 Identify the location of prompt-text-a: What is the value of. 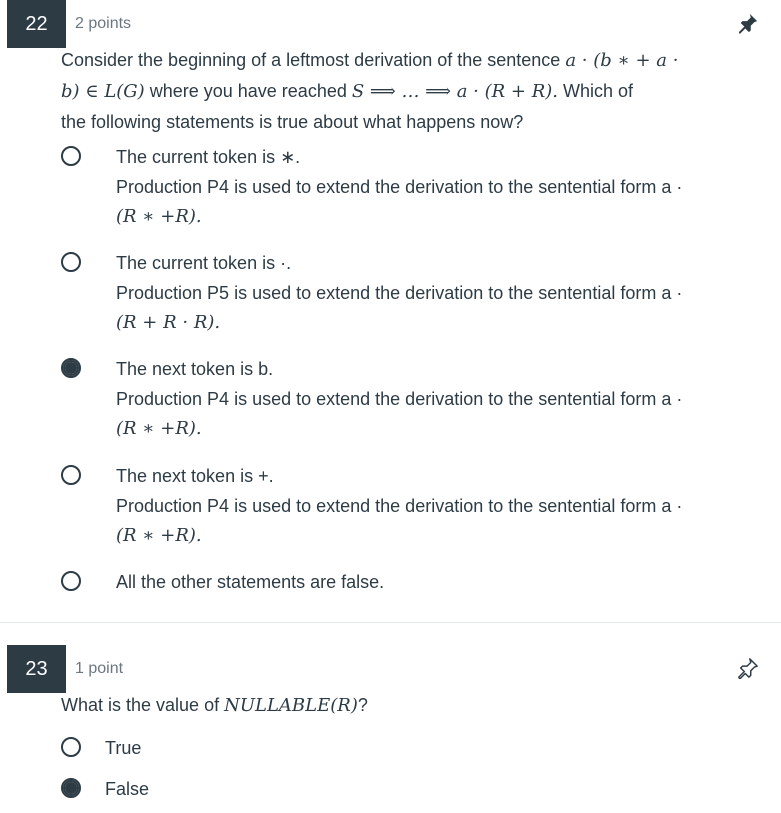
(140, 705).